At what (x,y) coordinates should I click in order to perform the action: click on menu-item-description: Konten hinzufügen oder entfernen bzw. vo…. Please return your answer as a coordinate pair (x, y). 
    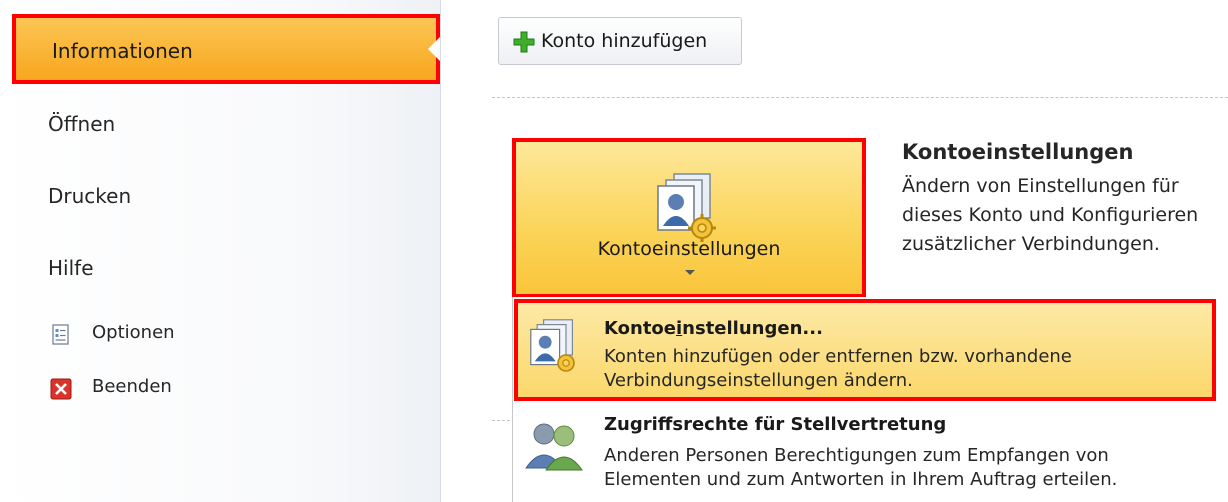
    Looking at the image, I should click on (909, 369).